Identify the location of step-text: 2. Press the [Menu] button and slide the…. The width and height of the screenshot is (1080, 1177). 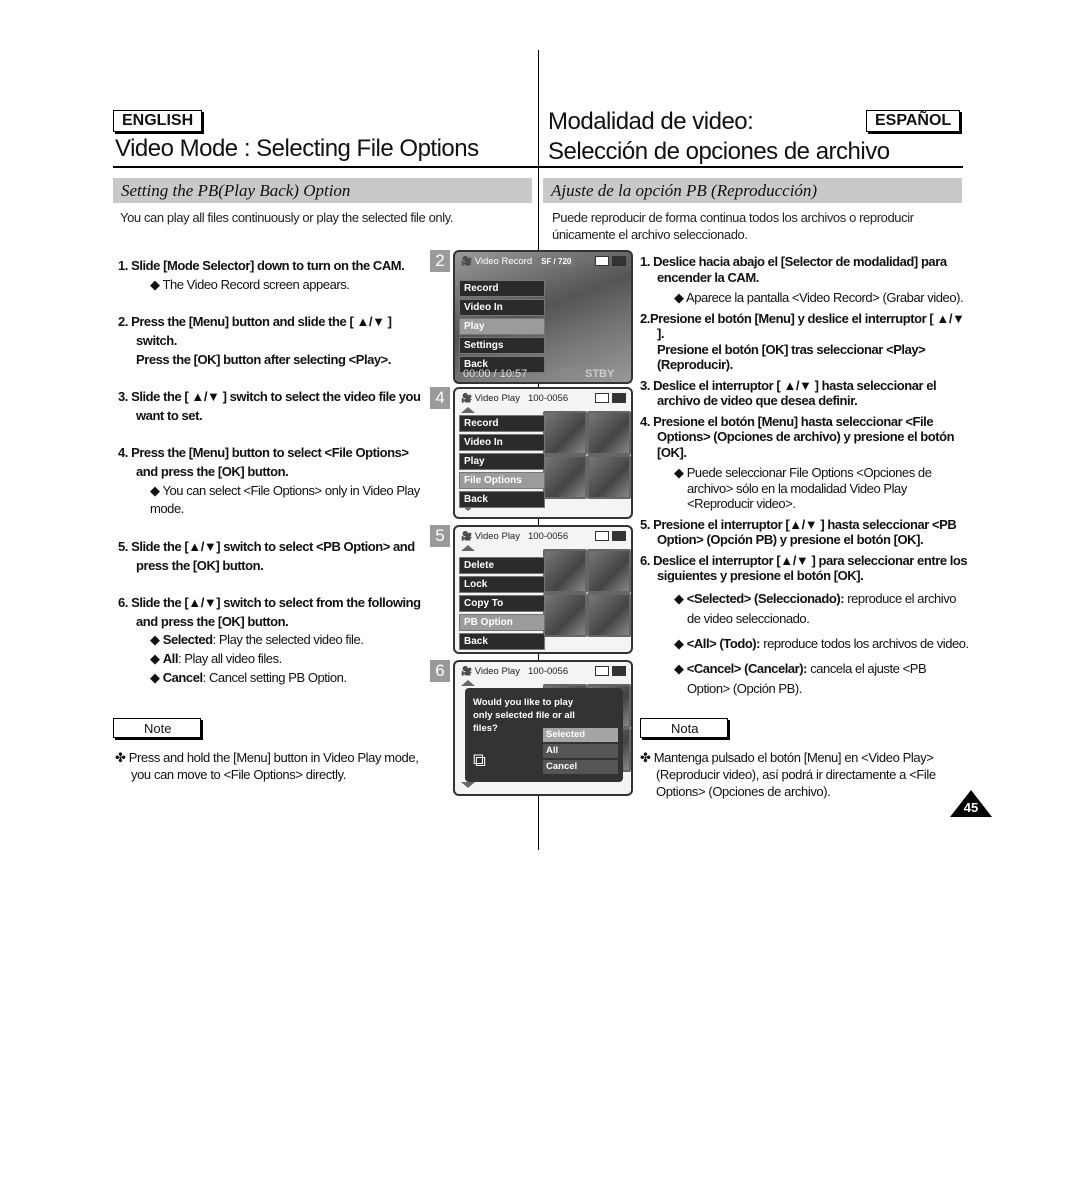
(255, 331).